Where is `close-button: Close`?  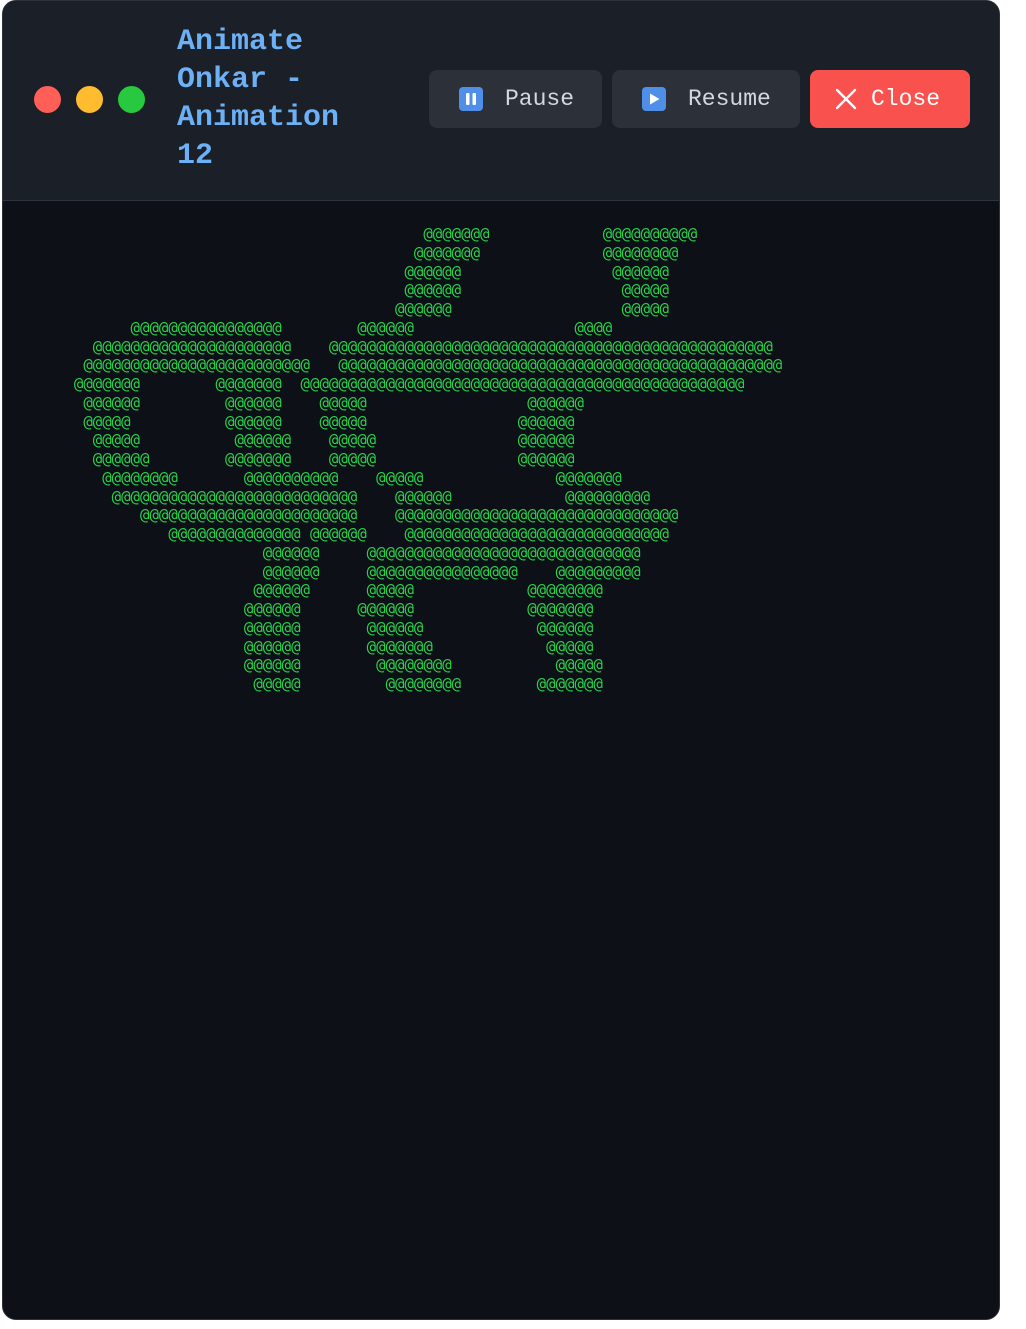
close-button: Close is located at coordinates (890, 99).